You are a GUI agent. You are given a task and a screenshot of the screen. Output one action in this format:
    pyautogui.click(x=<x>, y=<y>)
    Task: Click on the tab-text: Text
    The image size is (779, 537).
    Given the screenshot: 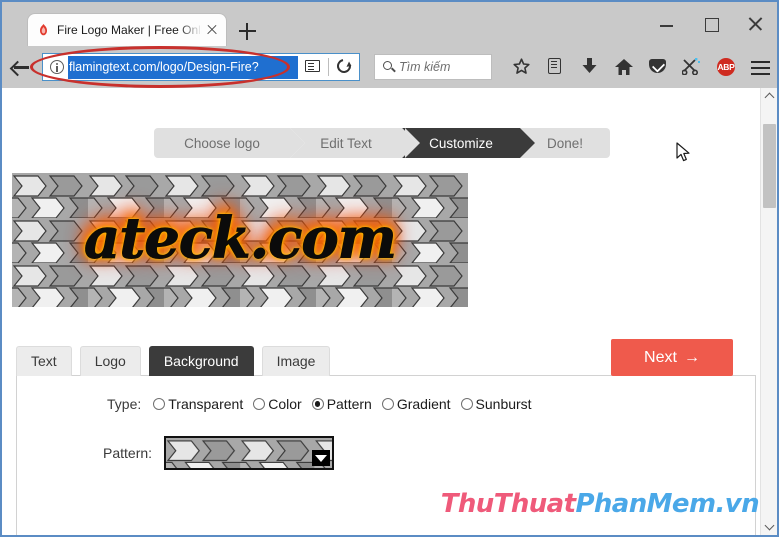 What is the action you would take?
    pyautogui.click(x=44, y=361)
    